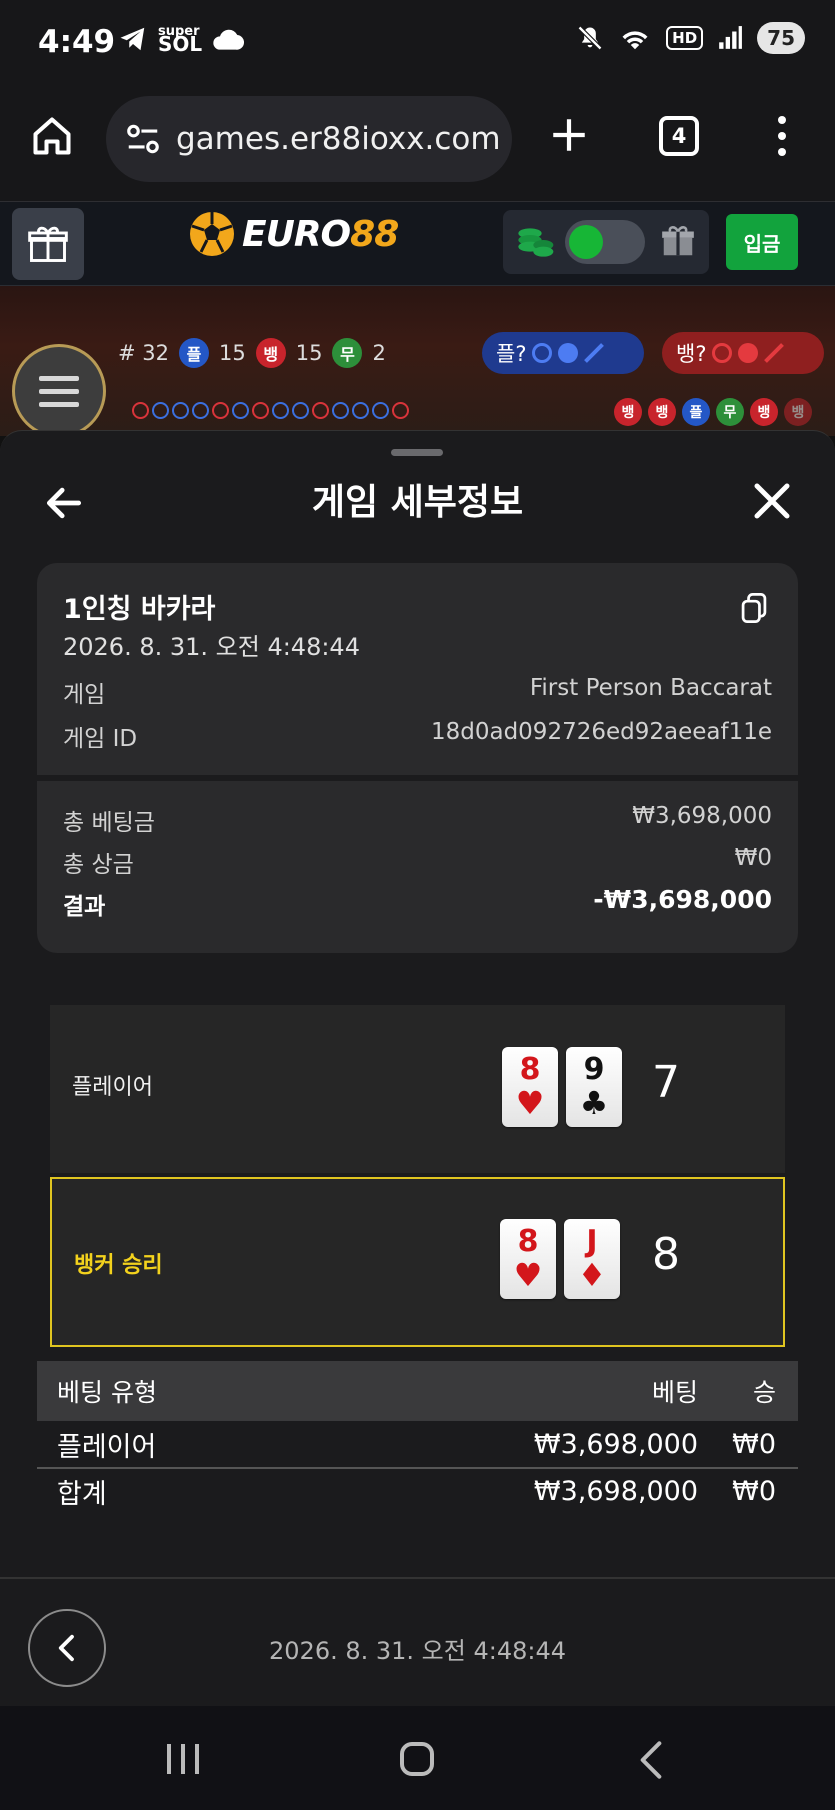 This screenshot has height=1810, width=835. I want to click on site-settings-icon, so click(143, 139).